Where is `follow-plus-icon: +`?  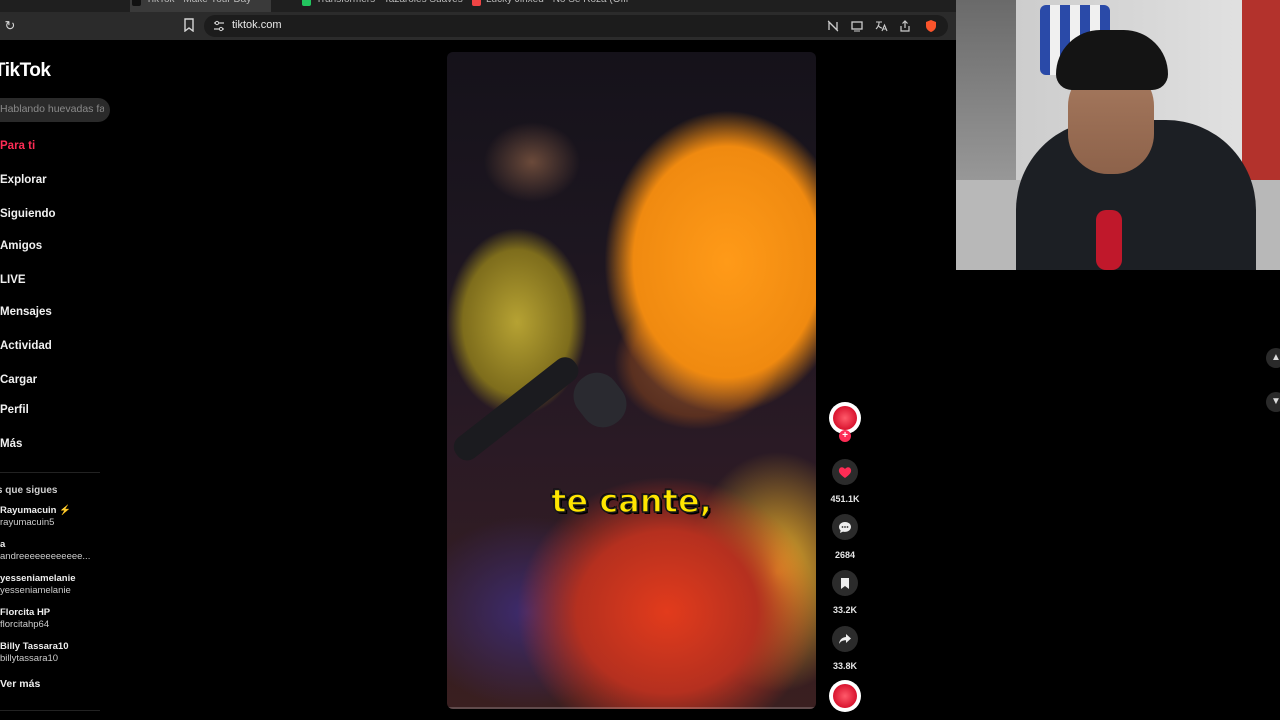
follow-plus-icon: + is located at coordinates (845, 436).